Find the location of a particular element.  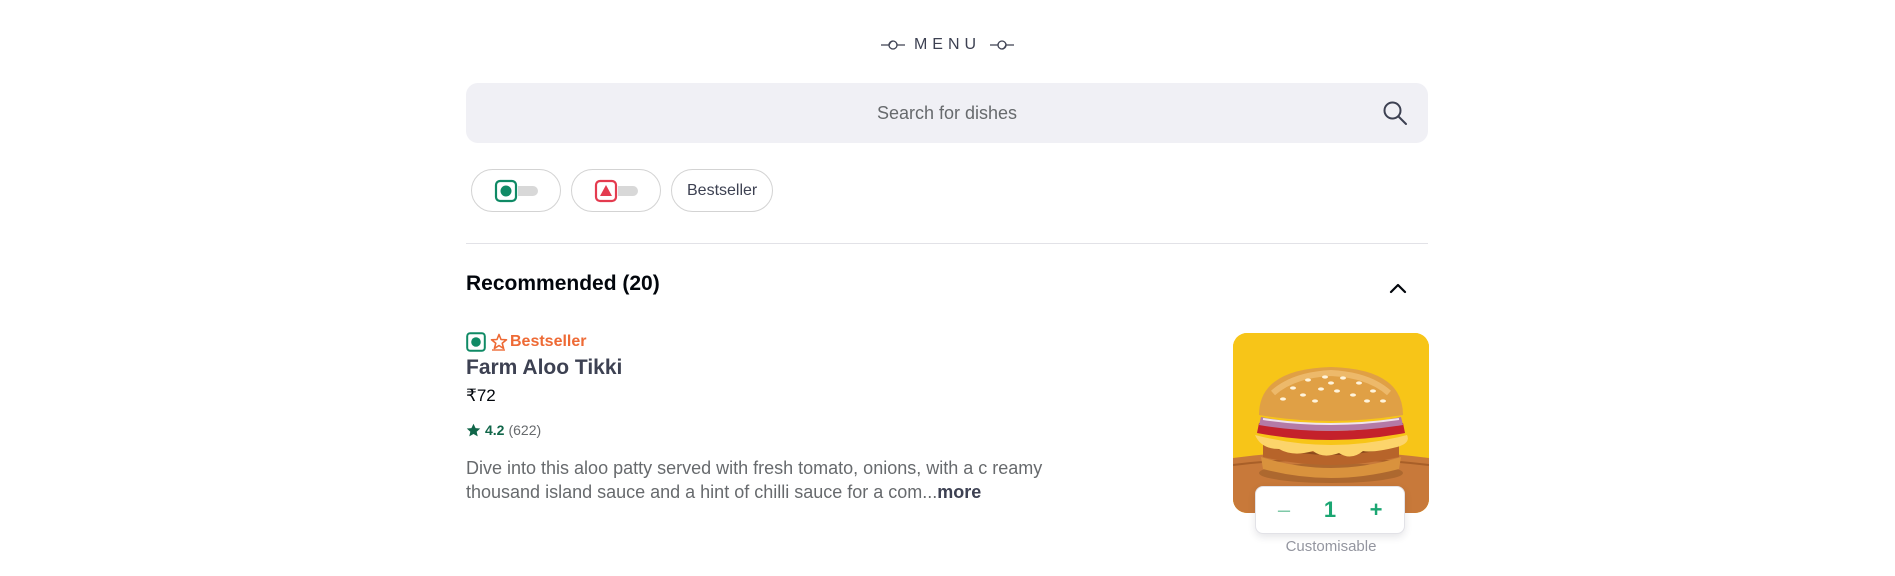

bestseller-filter-chip: Bestseller is located at coordinates (722, 190).